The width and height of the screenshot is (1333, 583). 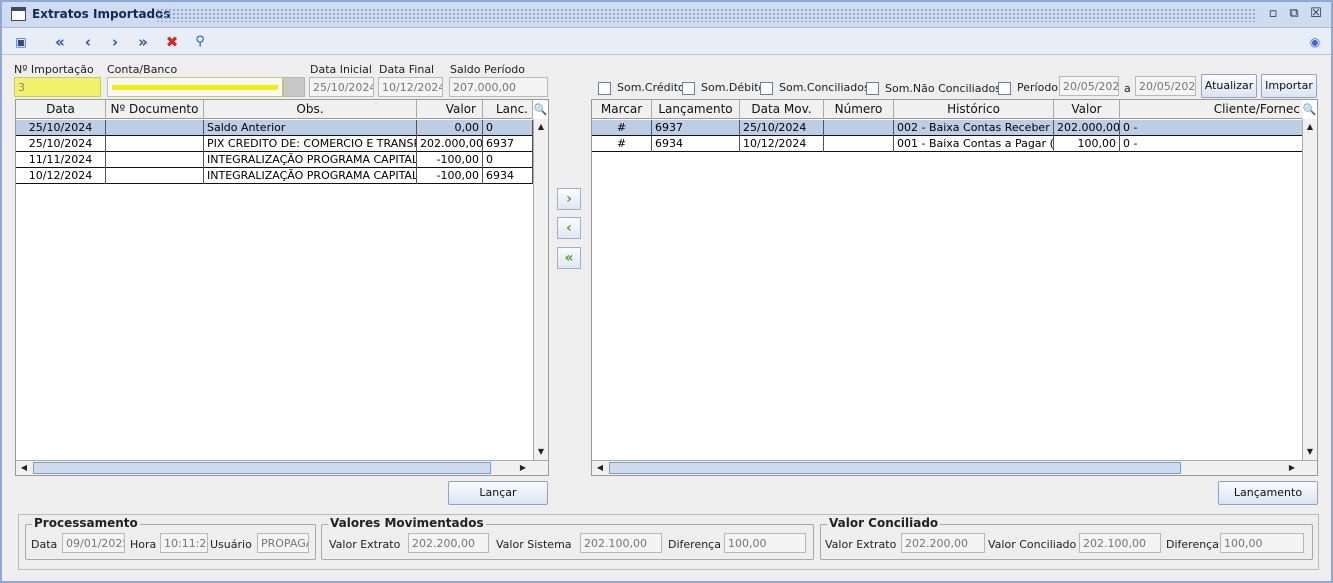 What do you see at coordinates (706, 15) in the screenshot?
I see `title-pattern` at bounding box center [706, 15].